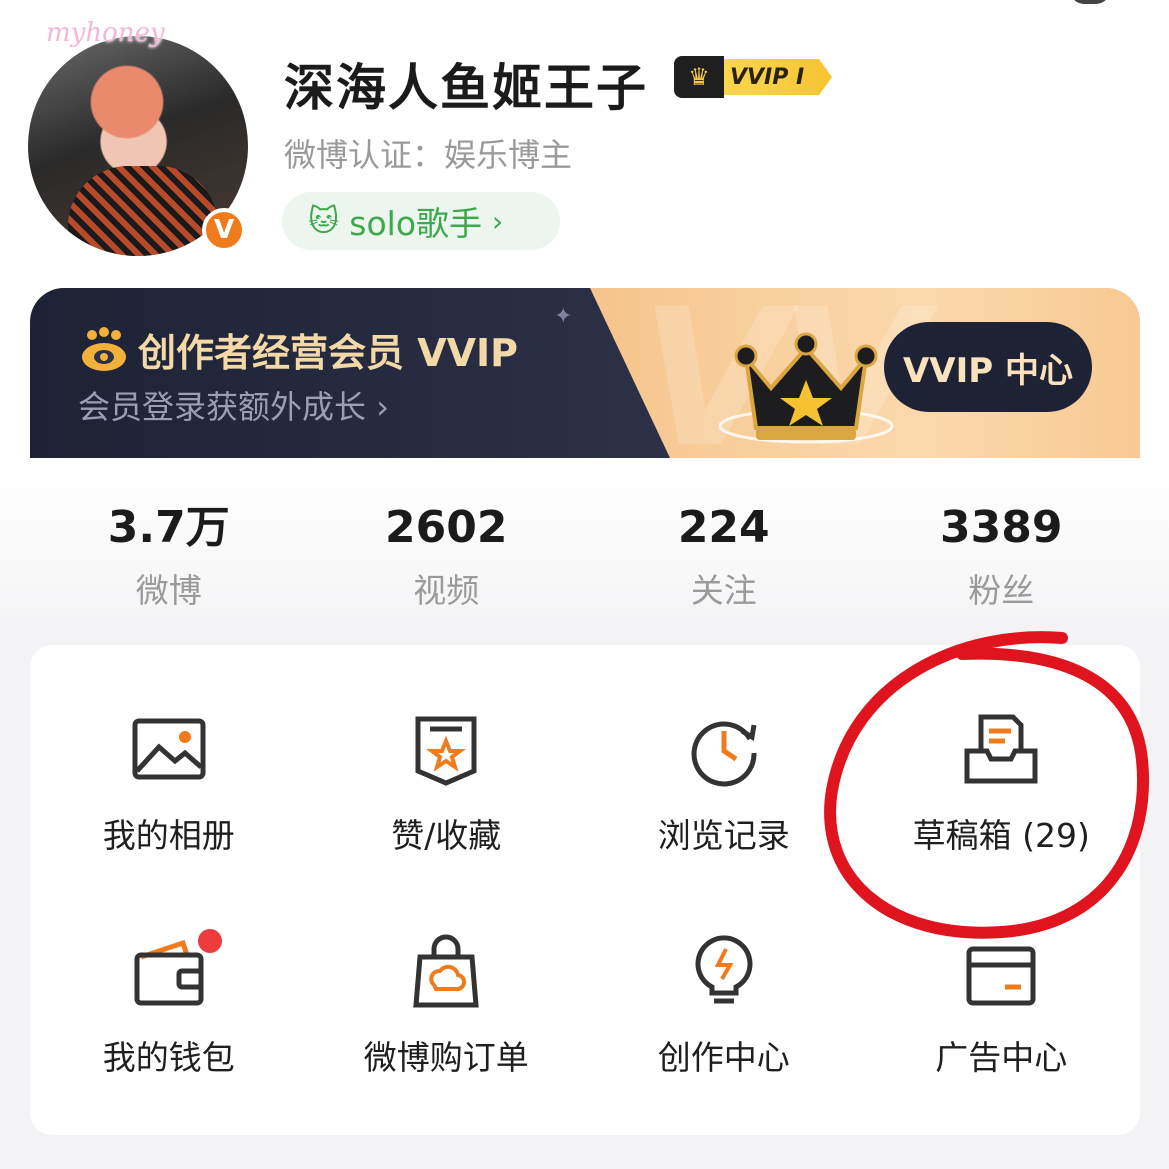  Describe the element at coordinates (1002, 555) in the screenshot. I see `stat-fans: 3389 粉丝` at that location.